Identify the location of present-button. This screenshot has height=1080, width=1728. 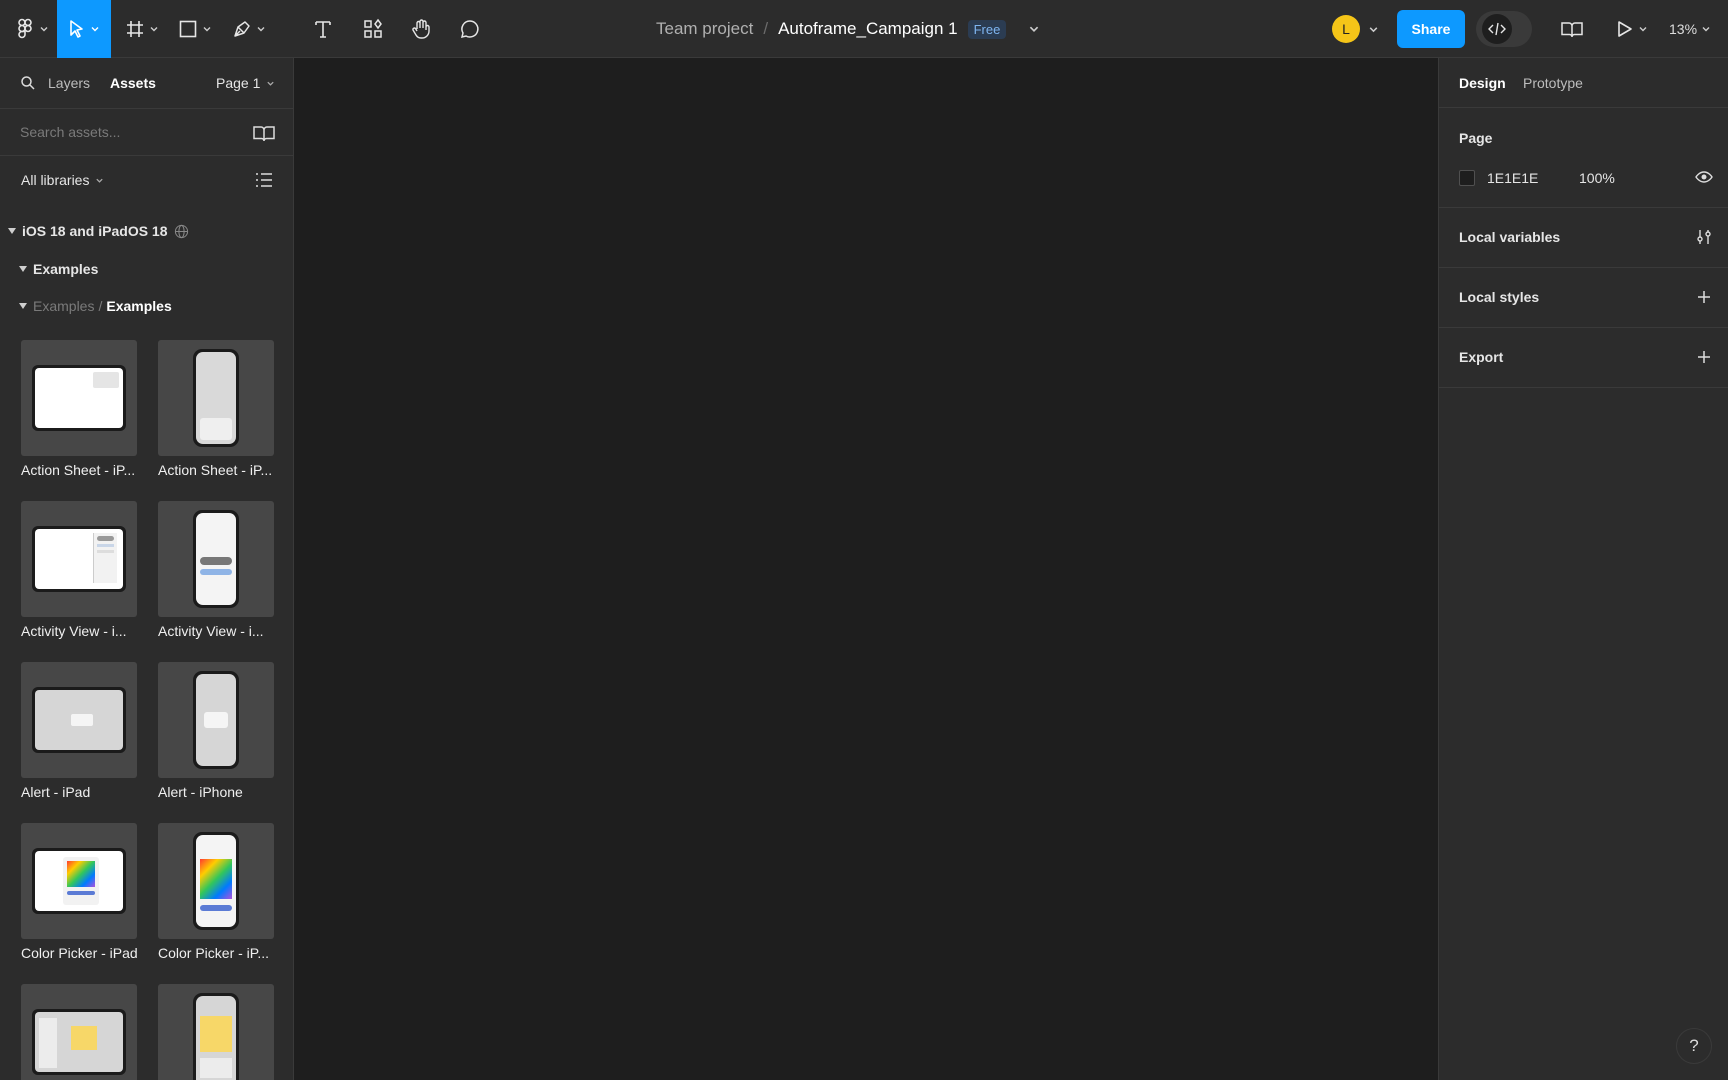
(1632, 29).